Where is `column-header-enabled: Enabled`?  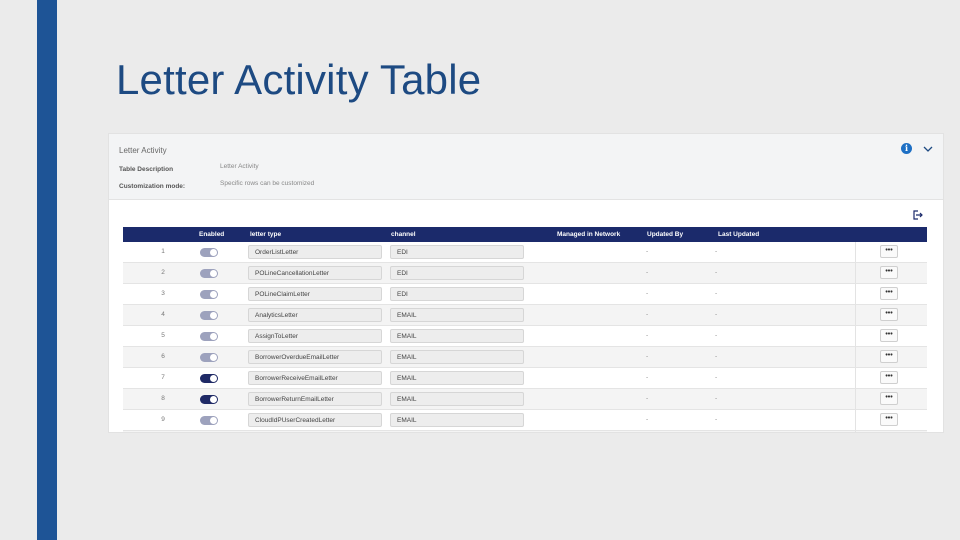
column-header-enabled: Enabled is located at coordinates (211, 234).